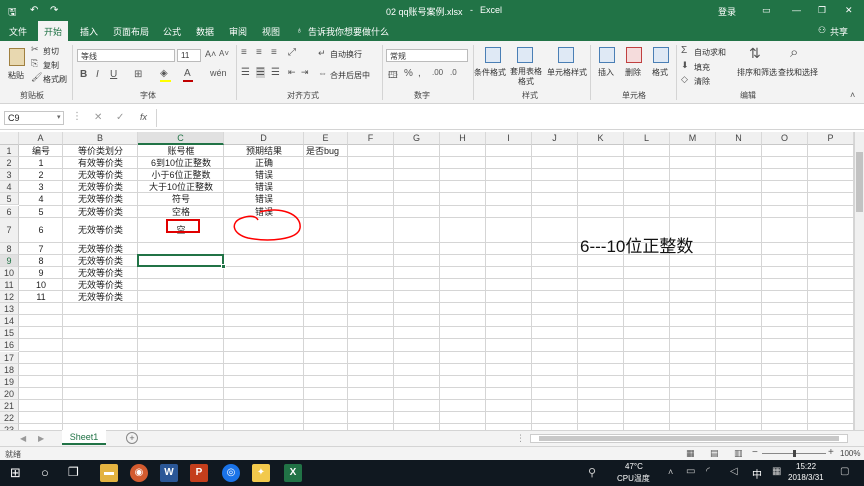  I want to click on cell-C4: 大于10位正整数, so click(181, 187).